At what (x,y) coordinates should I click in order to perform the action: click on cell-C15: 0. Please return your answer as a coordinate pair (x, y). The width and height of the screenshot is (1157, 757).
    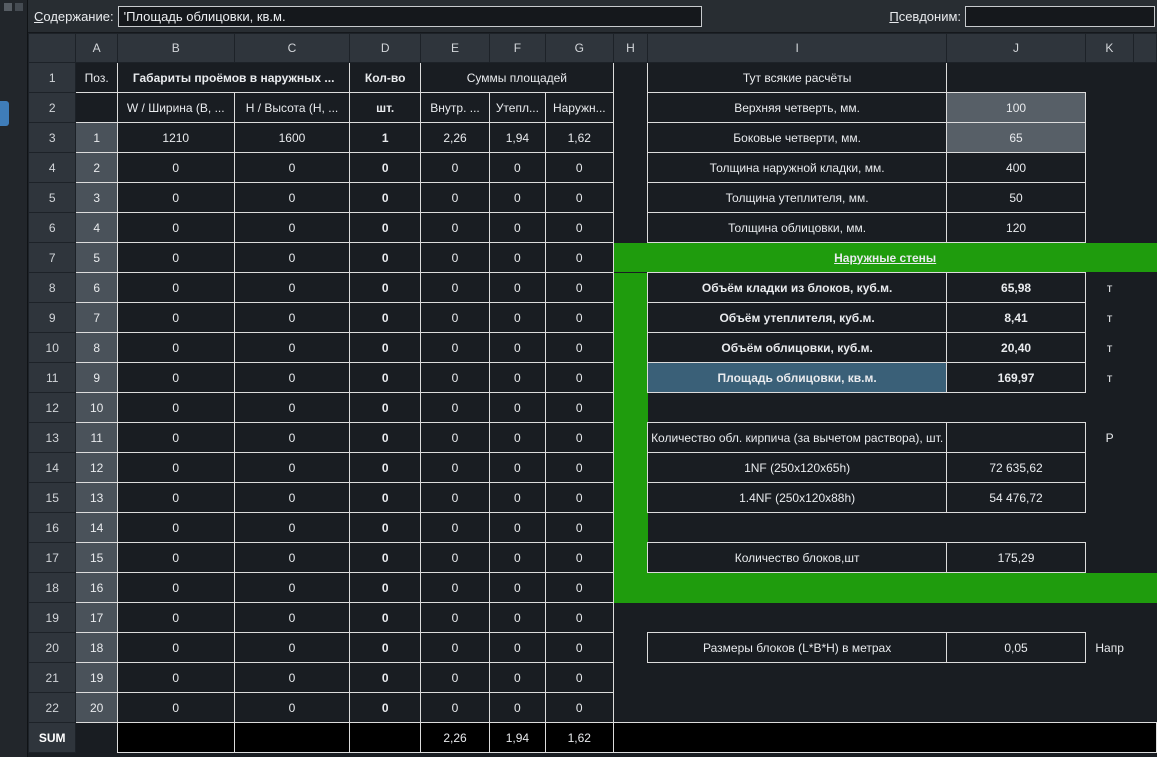
    Looking at the image, I should click on (292, 497).